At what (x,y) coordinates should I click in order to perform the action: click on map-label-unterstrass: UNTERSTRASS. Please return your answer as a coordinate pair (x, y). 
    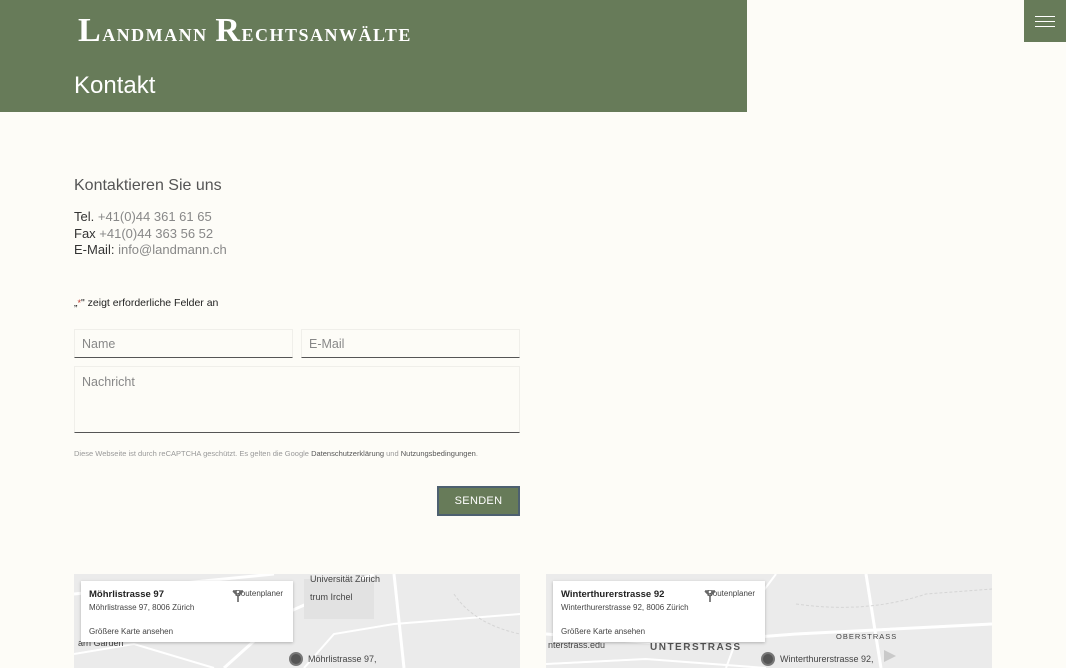
    Looking at the image, I should click on (696, 647).